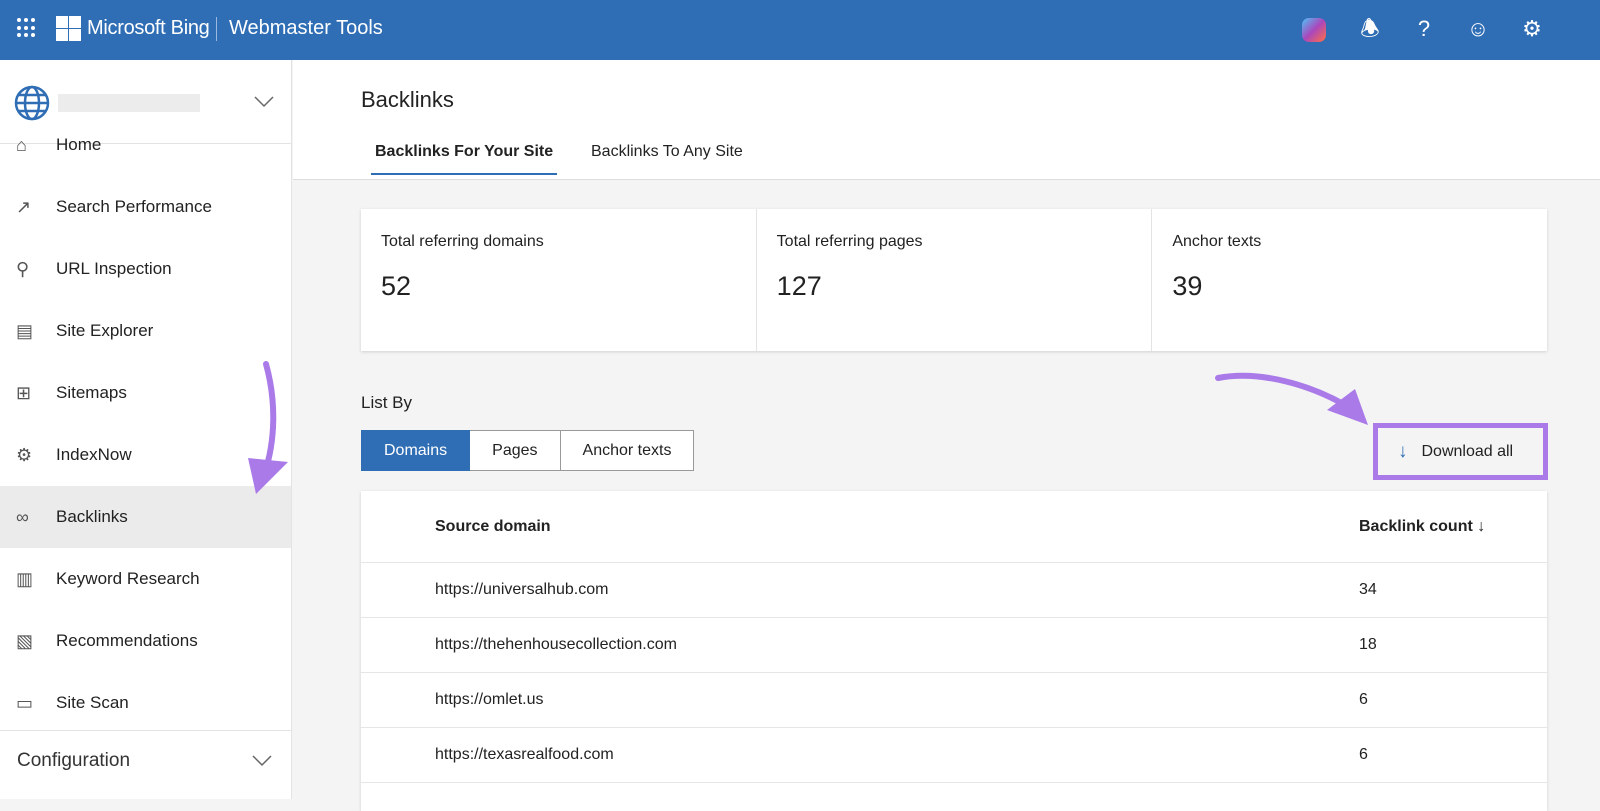 This screenshot has width=1600, height=811. Describe the element at coordinates (416, 450) in the screenshot. I see `list-by-domains: Domains` at that location.